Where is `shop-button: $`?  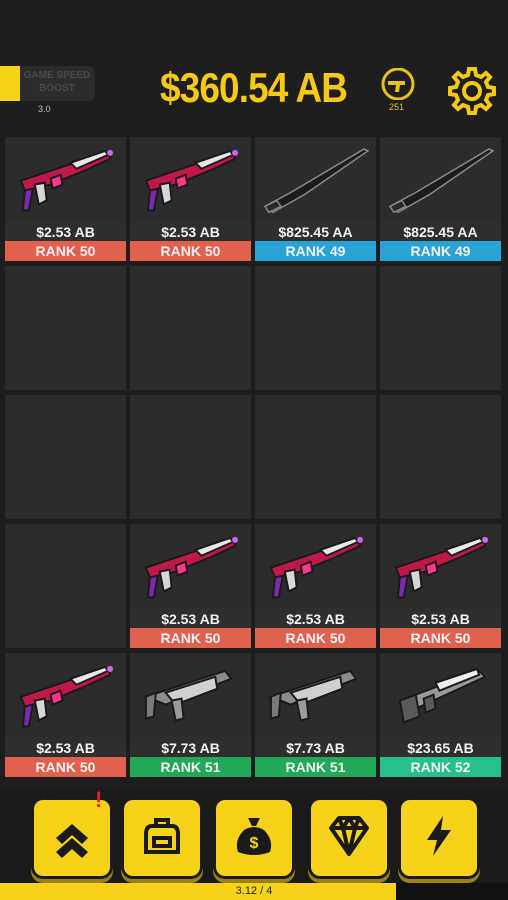
shop-button: $ is located at coordinates (254, 838).